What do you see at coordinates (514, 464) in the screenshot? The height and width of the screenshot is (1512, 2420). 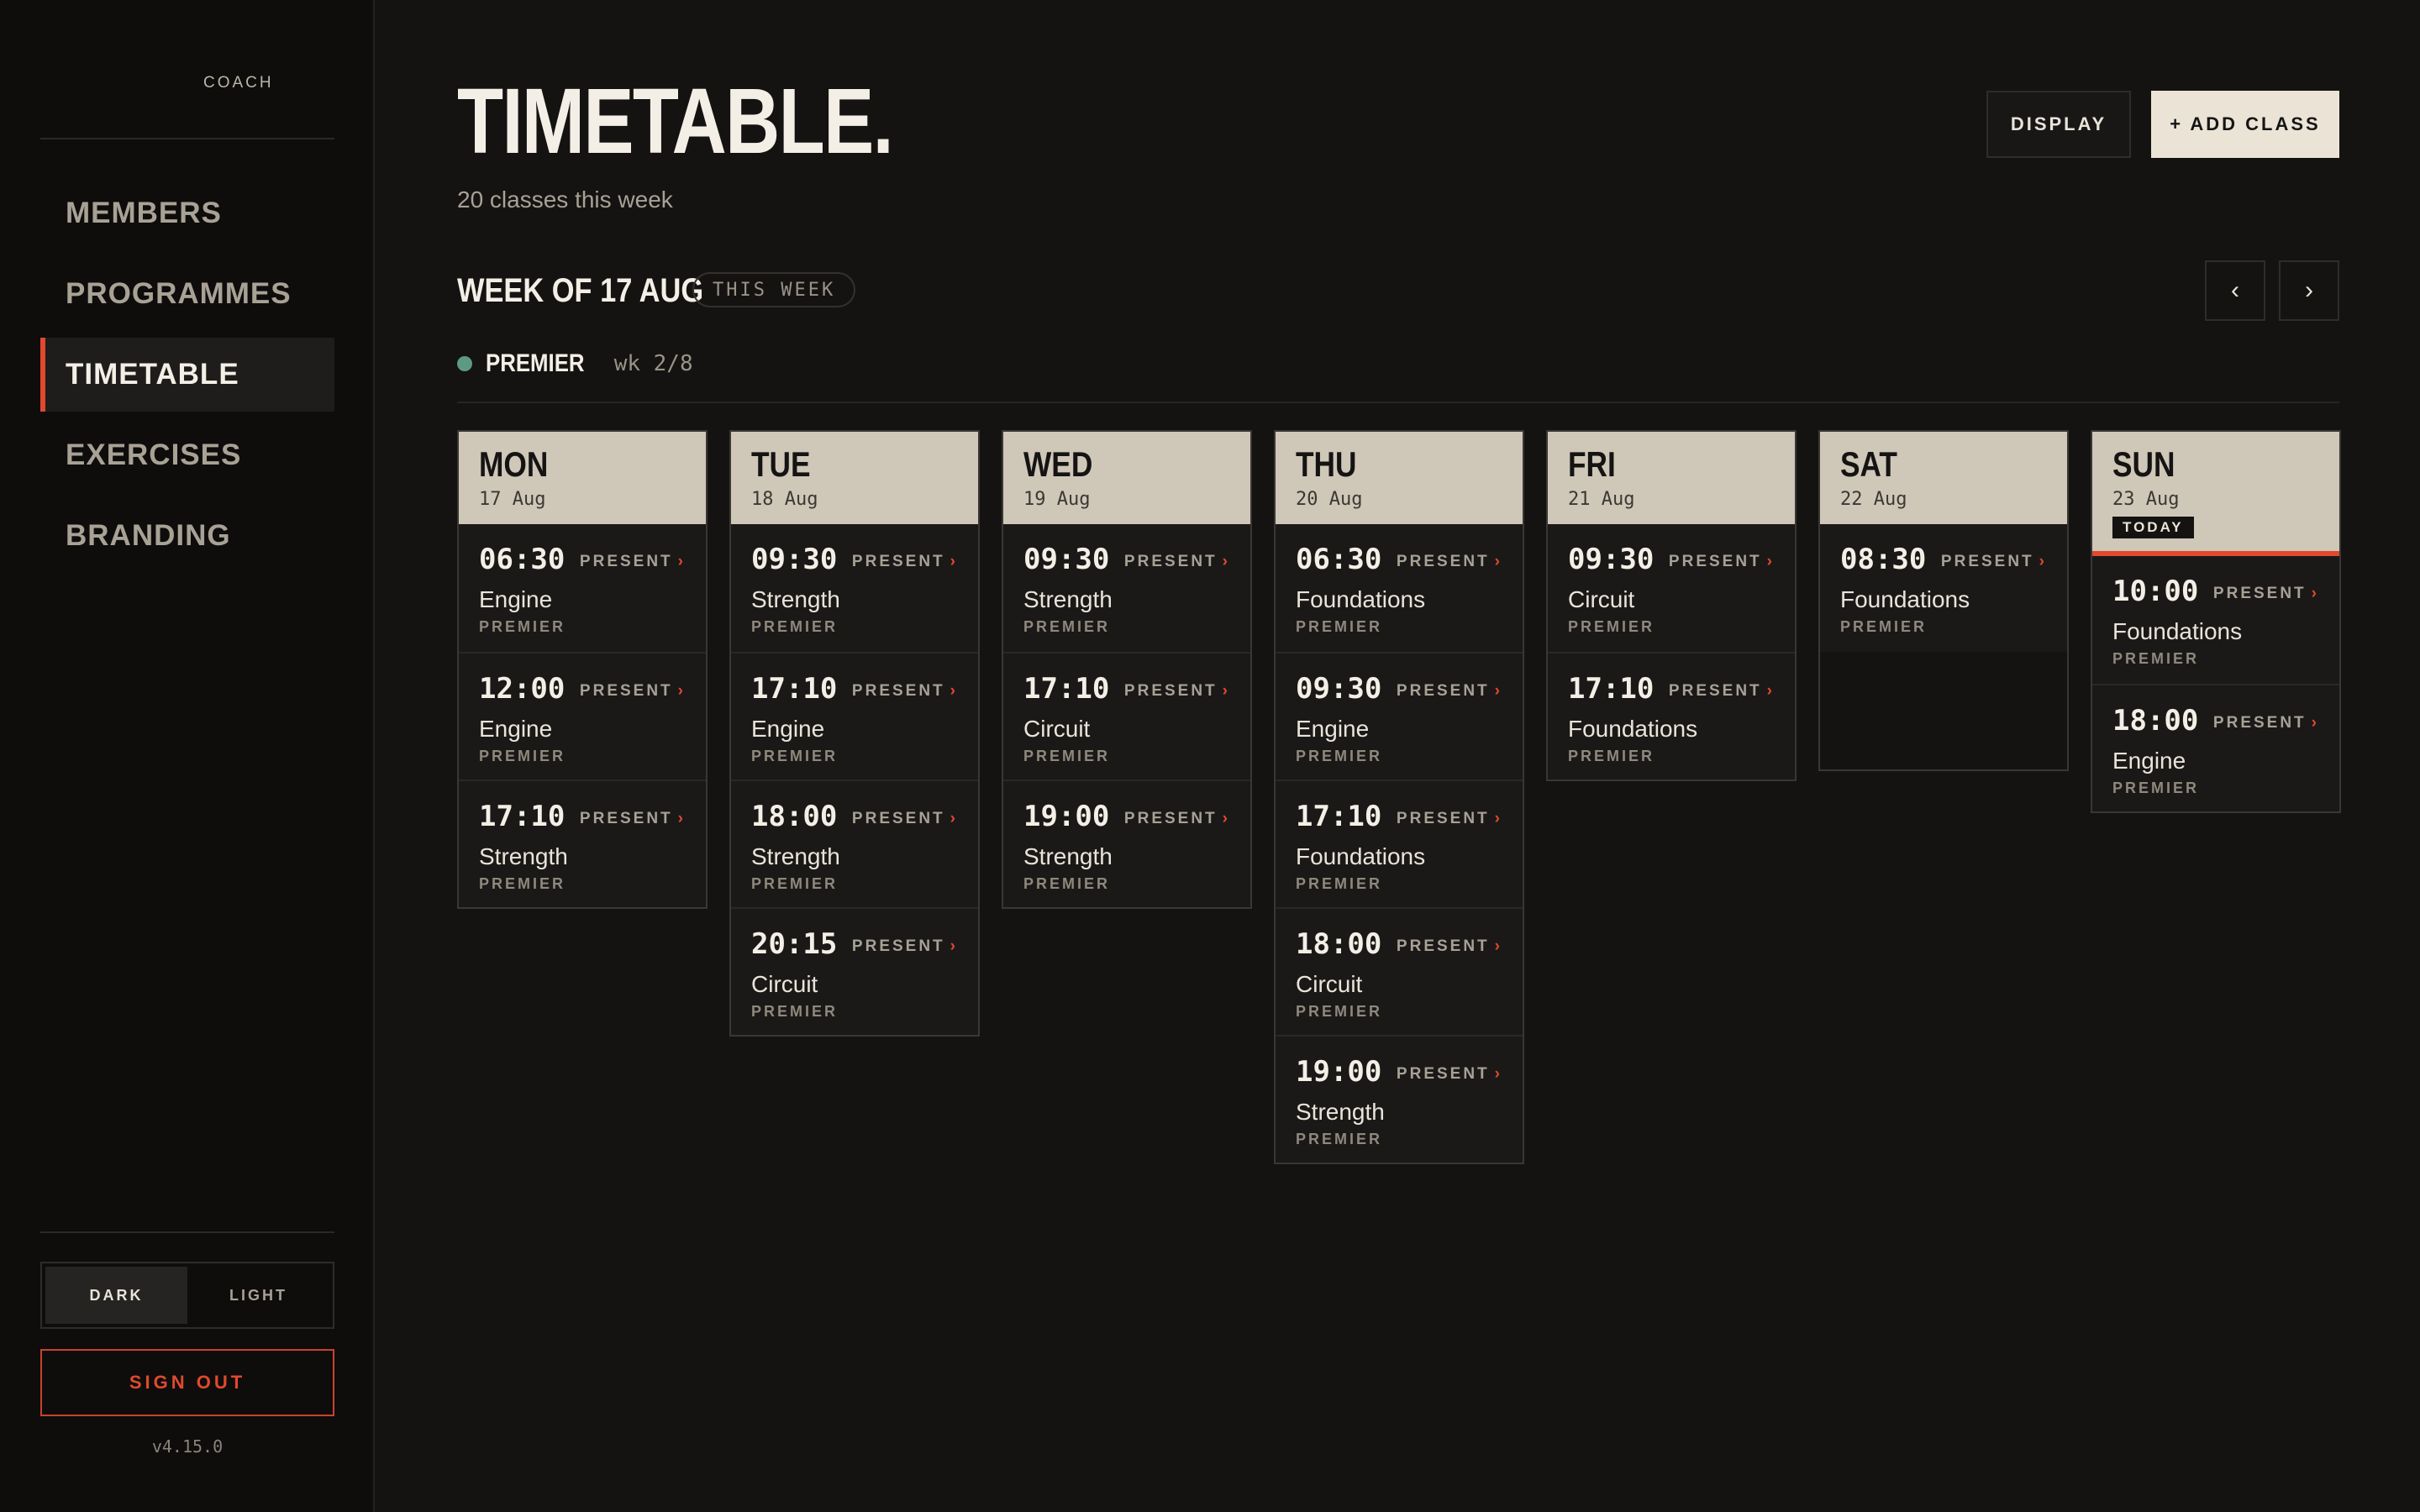 I see `day-name: MON` at bounding box center [514, 464].